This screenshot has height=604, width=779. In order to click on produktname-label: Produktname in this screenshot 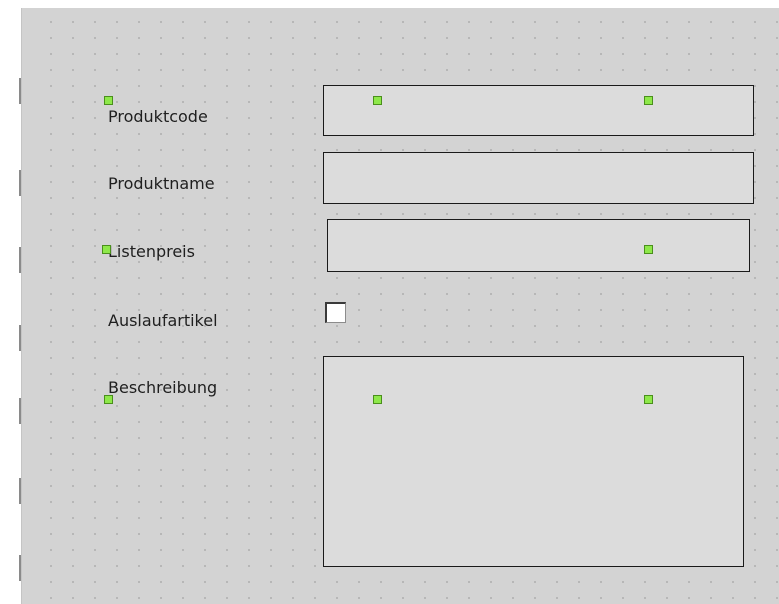, I will do `click(161, 184)`.